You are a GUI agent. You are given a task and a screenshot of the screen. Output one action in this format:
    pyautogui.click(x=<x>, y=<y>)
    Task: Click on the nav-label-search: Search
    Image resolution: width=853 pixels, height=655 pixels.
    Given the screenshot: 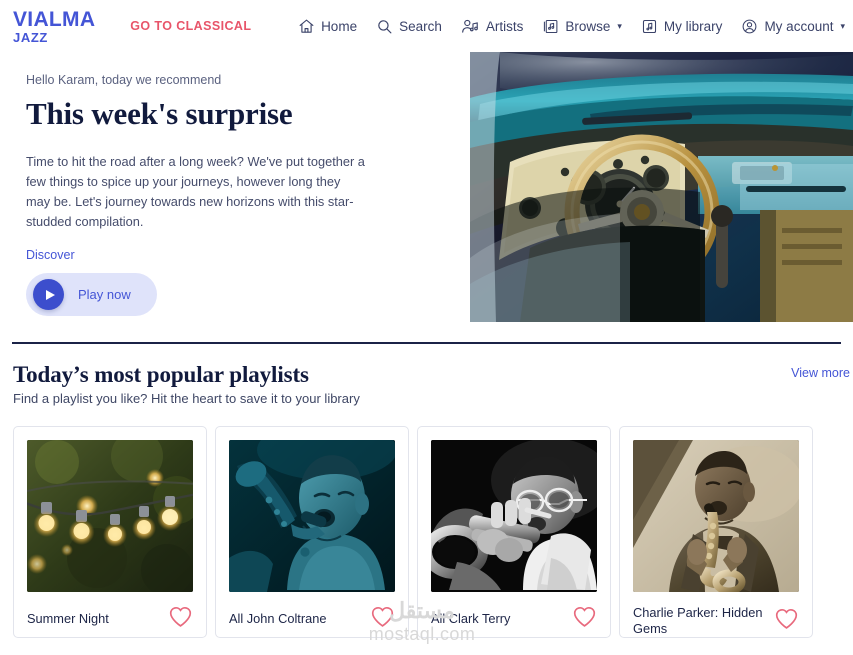 What is the action you would take?
    pyautogui.click(x=420, y=26)
    